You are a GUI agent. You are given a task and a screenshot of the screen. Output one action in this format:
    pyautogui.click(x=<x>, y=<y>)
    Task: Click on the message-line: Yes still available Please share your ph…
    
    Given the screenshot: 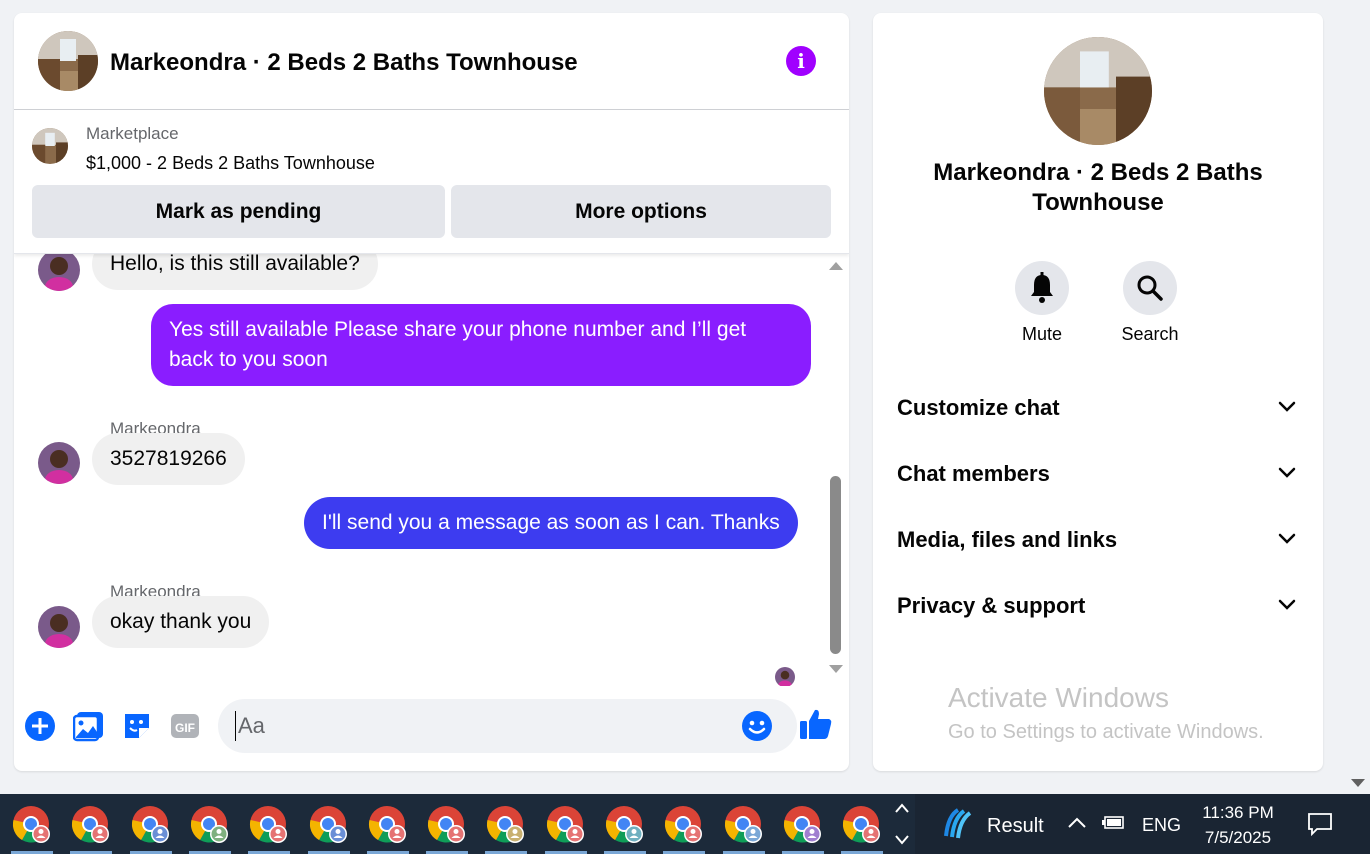 What is the action you would take?
    pyautogui.click(x=458, y=329)
    